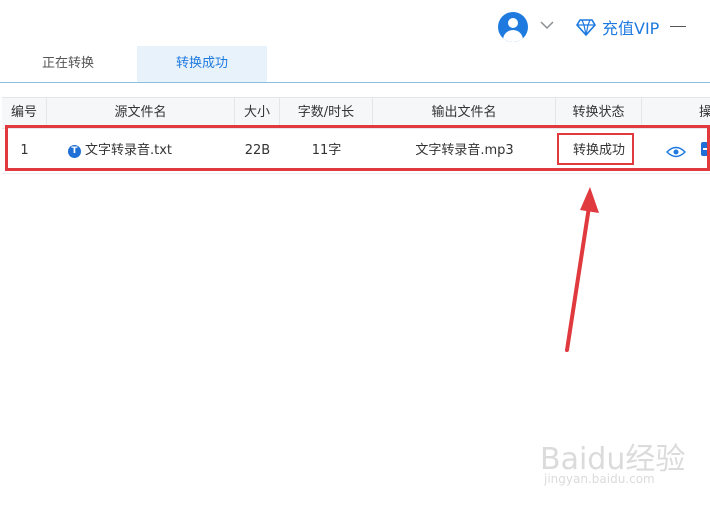 This screenshot has height=505, width=710. Describe the element at coordinates (257, 113) in the screenshot. I see `column-header-size: 大小` at that location.